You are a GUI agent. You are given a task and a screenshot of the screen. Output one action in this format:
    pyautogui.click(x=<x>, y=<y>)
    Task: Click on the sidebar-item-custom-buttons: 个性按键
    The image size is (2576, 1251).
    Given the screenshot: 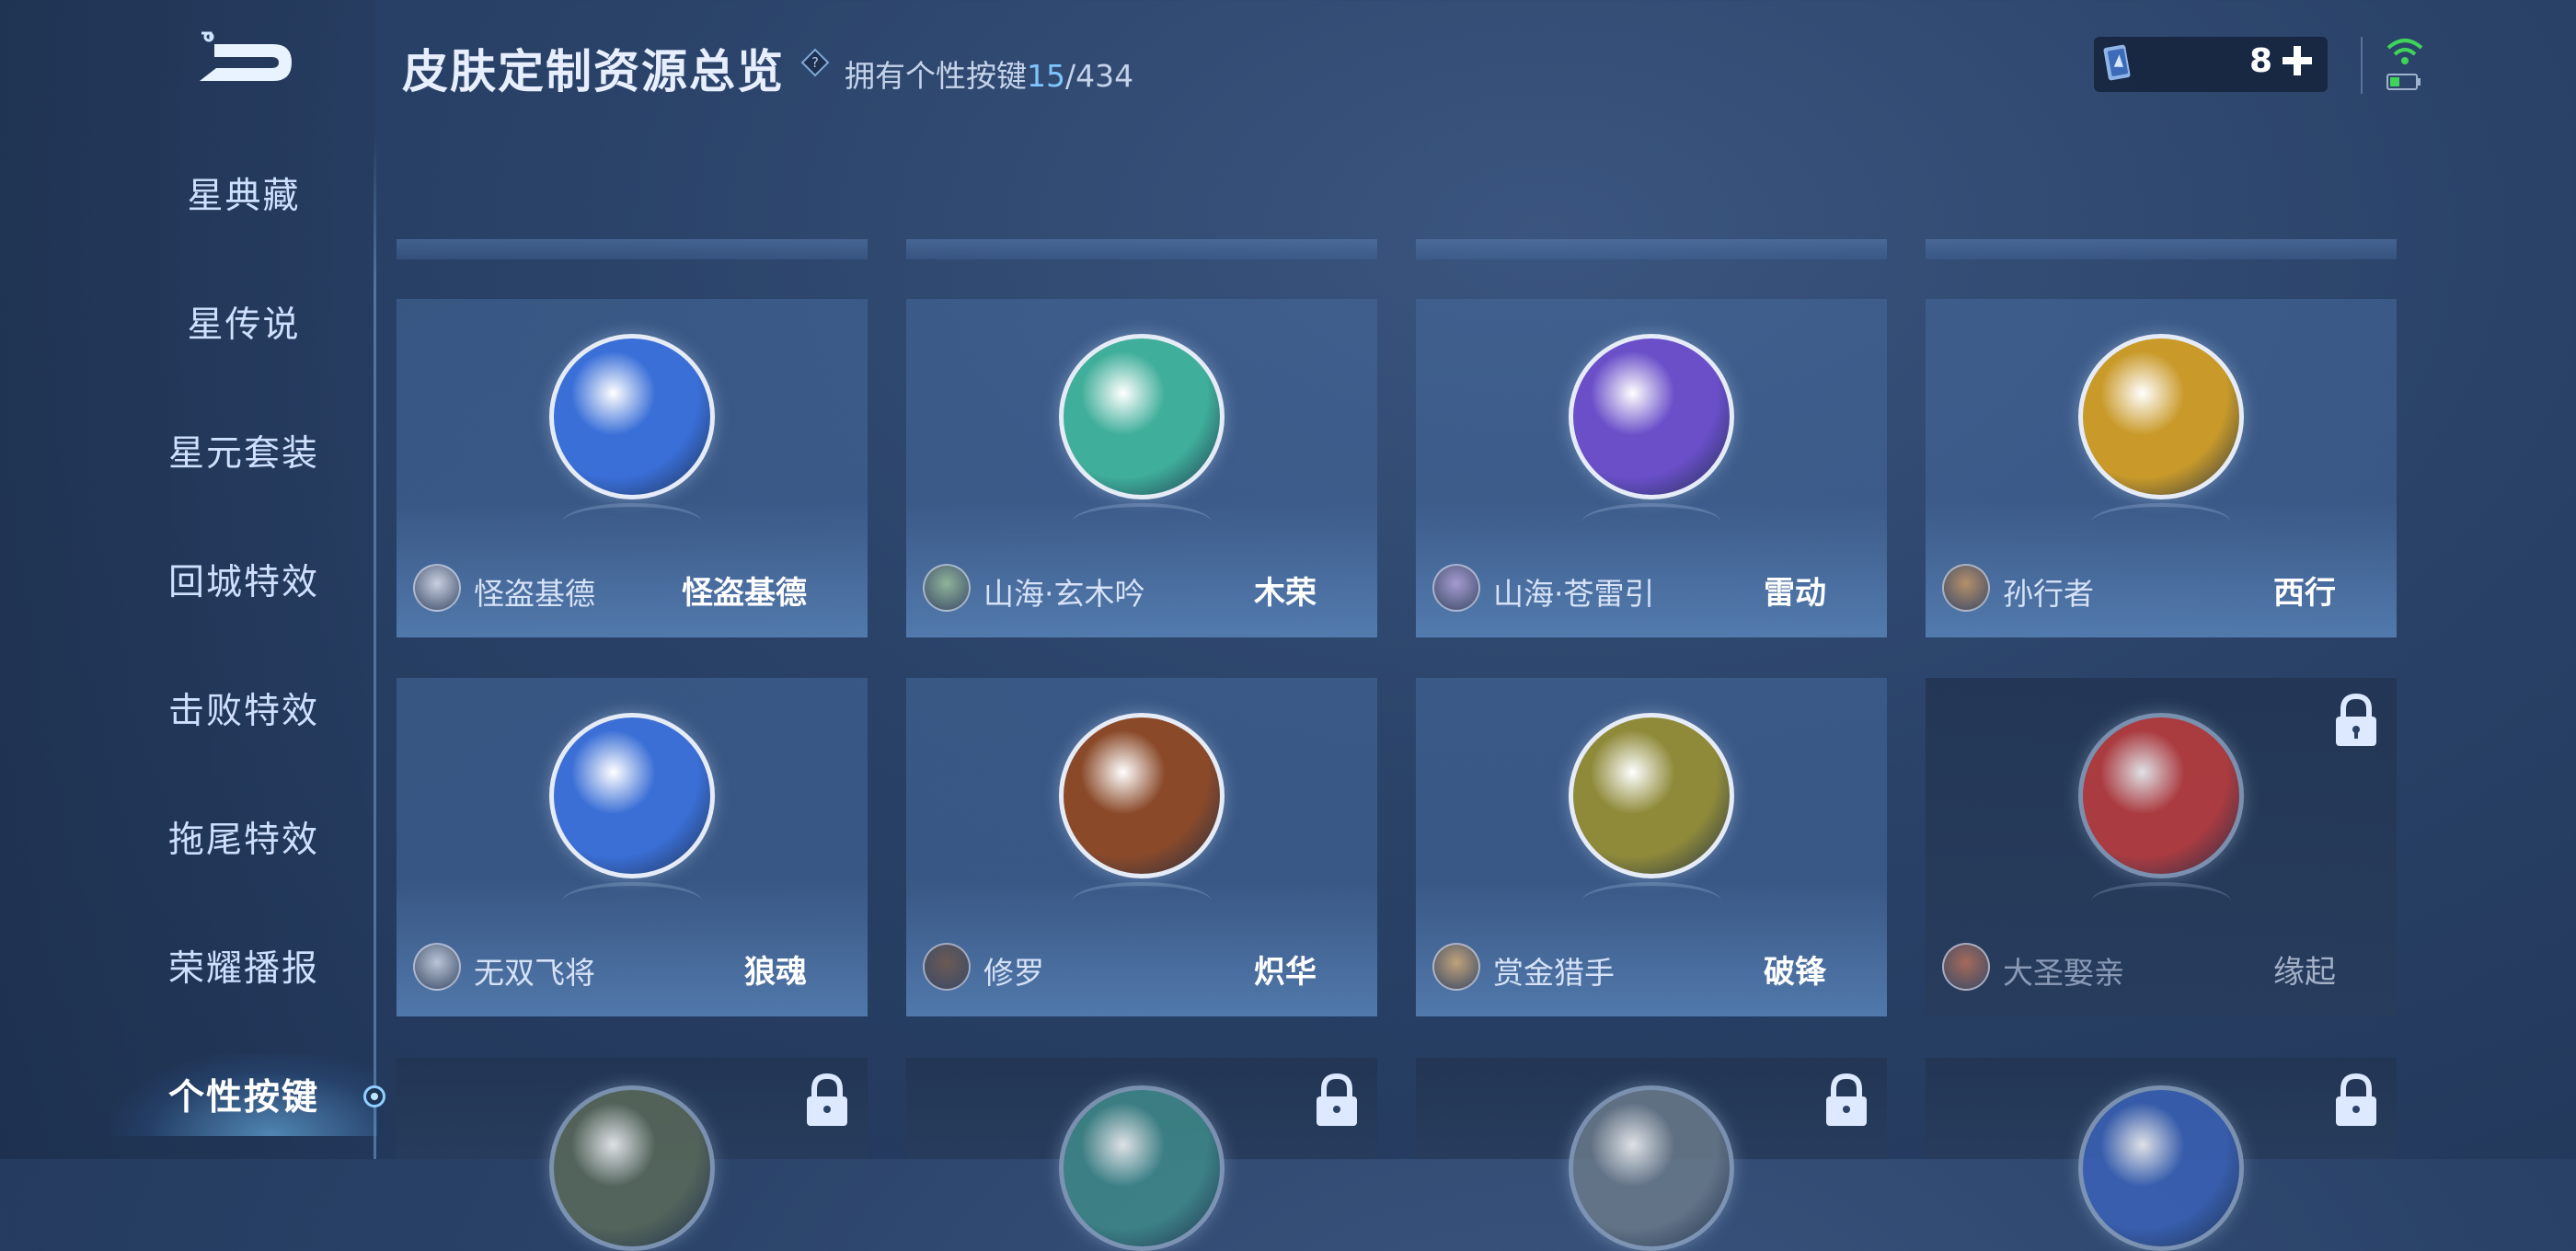 What is the action you would take?
    pyautogui.click(x=243, y=1094)
    